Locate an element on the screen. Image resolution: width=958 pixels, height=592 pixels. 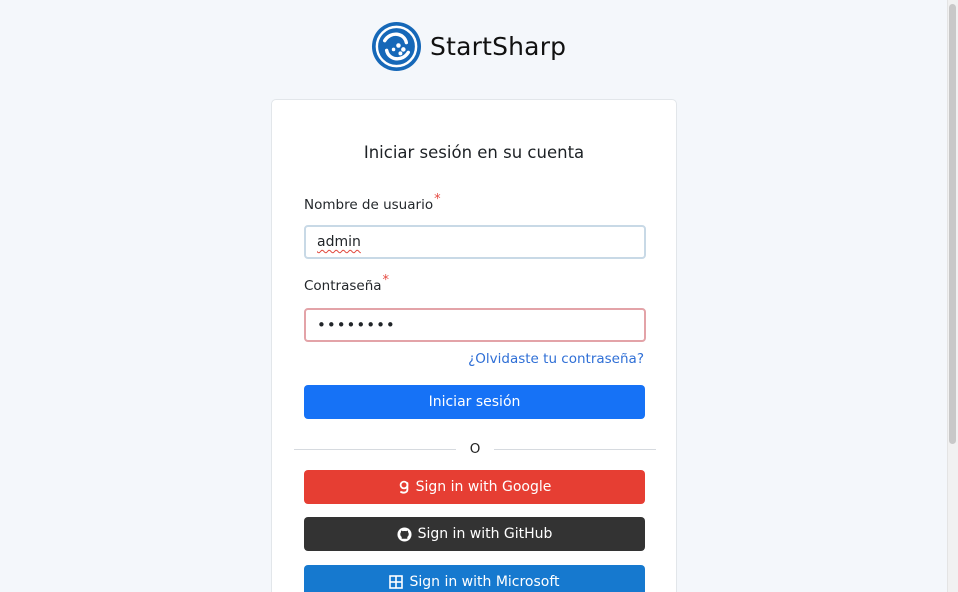
google-signin-label: Sign in with Google is located at coordinates (483, 487).